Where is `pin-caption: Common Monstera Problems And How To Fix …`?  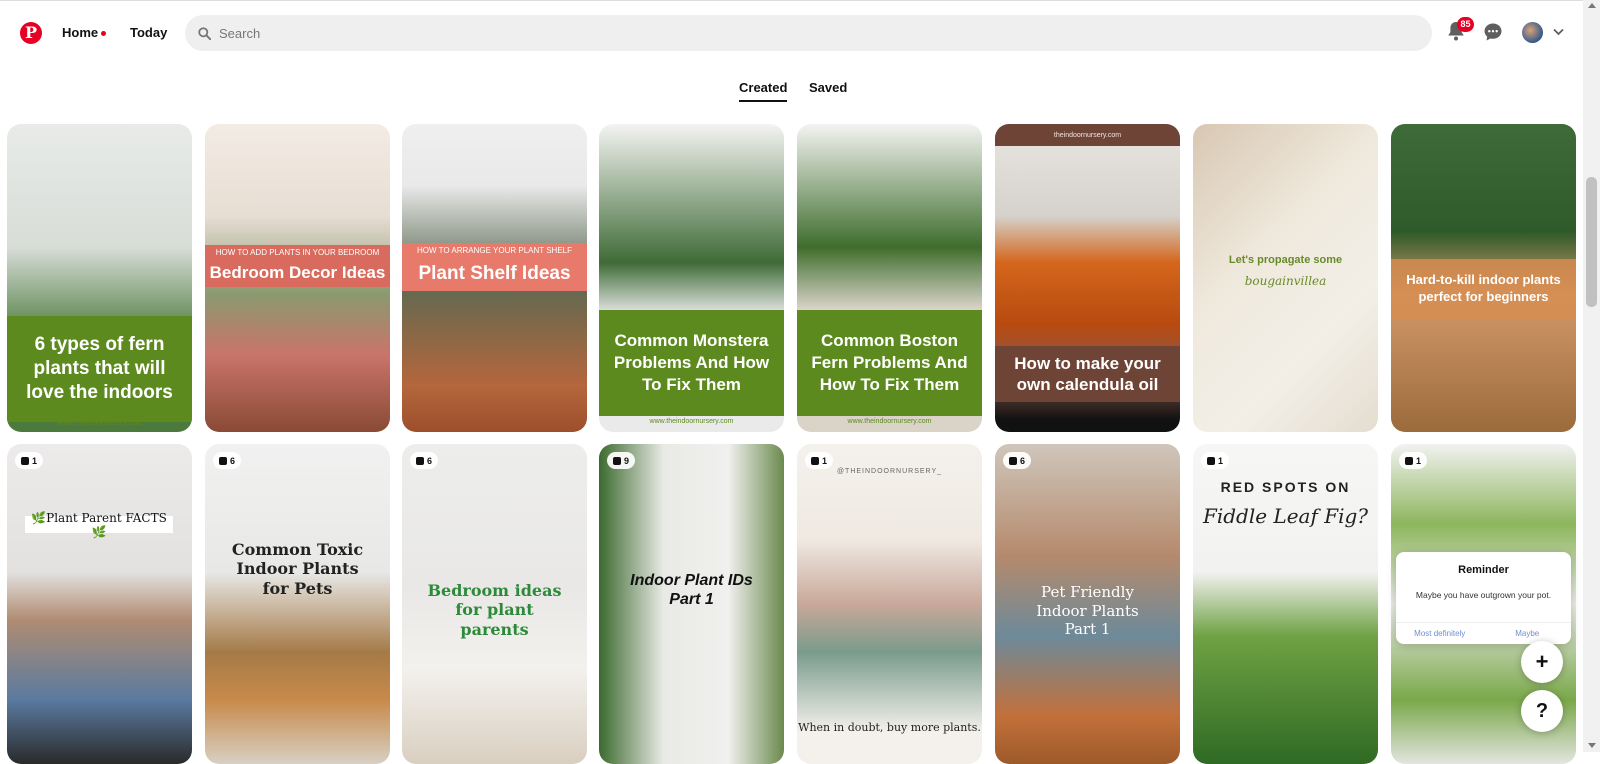
pin-caption: Common Monstera Problems And How To Fix … is located at coordinates (691, 363).